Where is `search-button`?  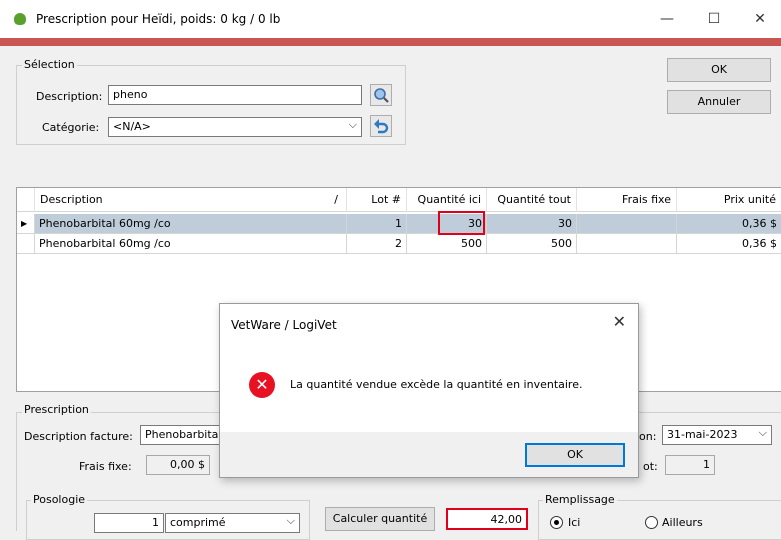 search-button is located at coordinates (381, 95).